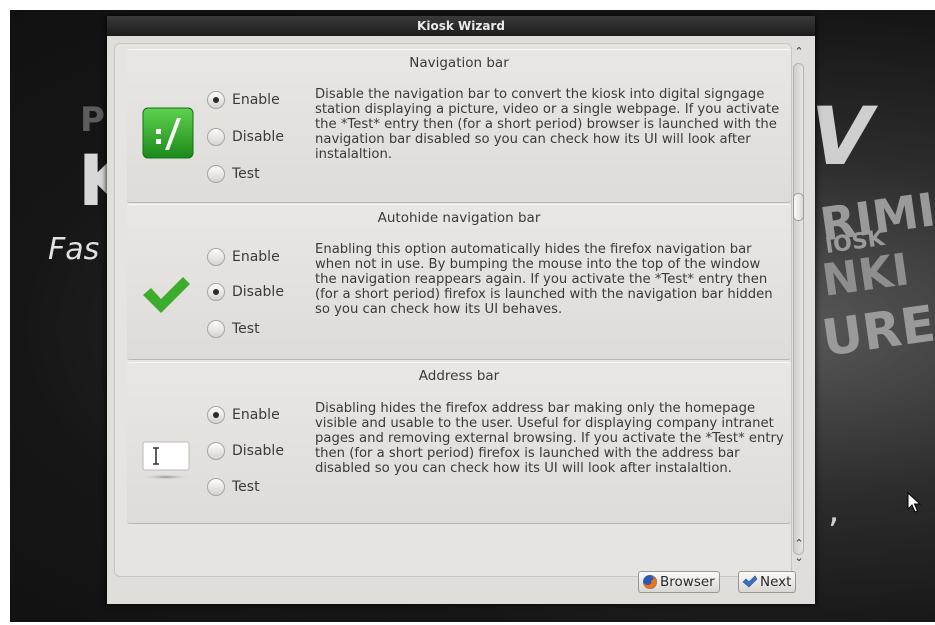 This screenshot has height=625, width=935. Describe the element at coordinates (459, 218) in the screenshot. I see `section-title: Autohide navigation bar` at that location.